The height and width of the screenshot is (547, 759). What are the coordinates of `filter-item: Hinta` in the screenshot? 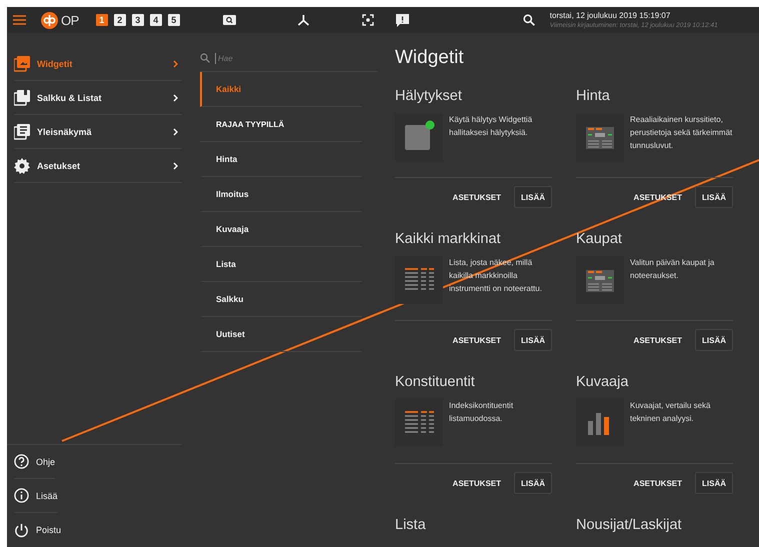 It's located at (281, 159).